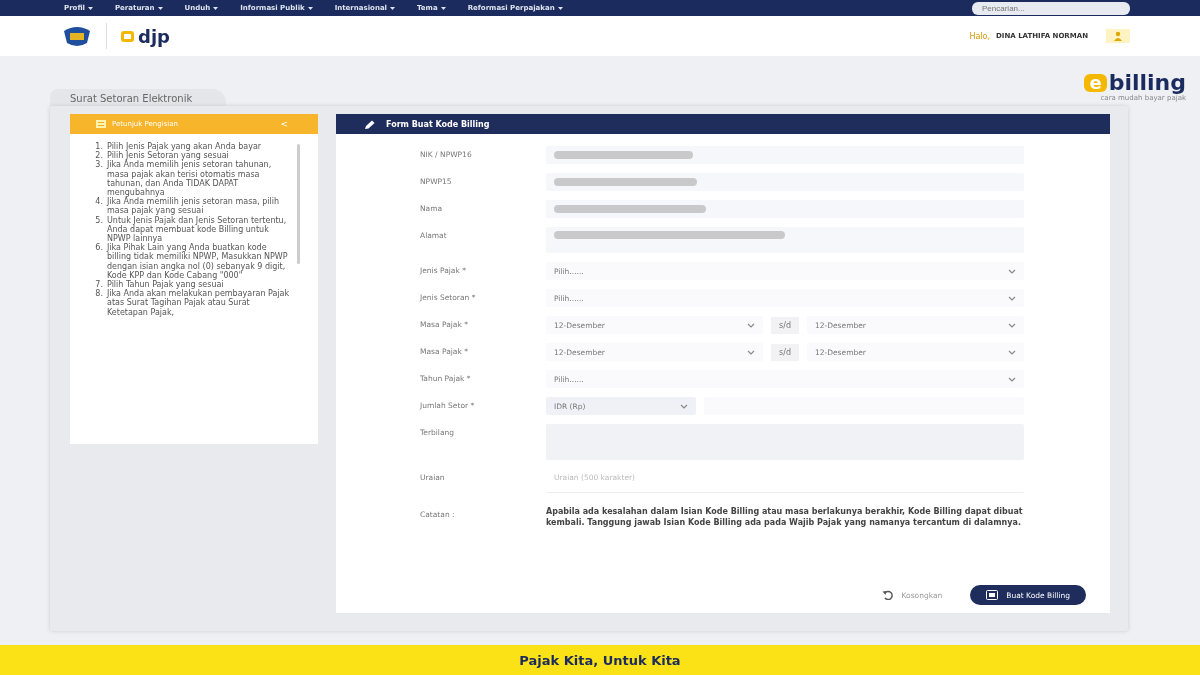 The image size is (1200, 675). I want to click on step-text: Jika Pihak Lain yang Anda buatkan kode billing tidak memiliki NPWP, Masukkan NPWP dengan isian angka nol (0) sebanyak 9 digit, Kode KPP dan Kode Cabang "000", so click(198, 261).